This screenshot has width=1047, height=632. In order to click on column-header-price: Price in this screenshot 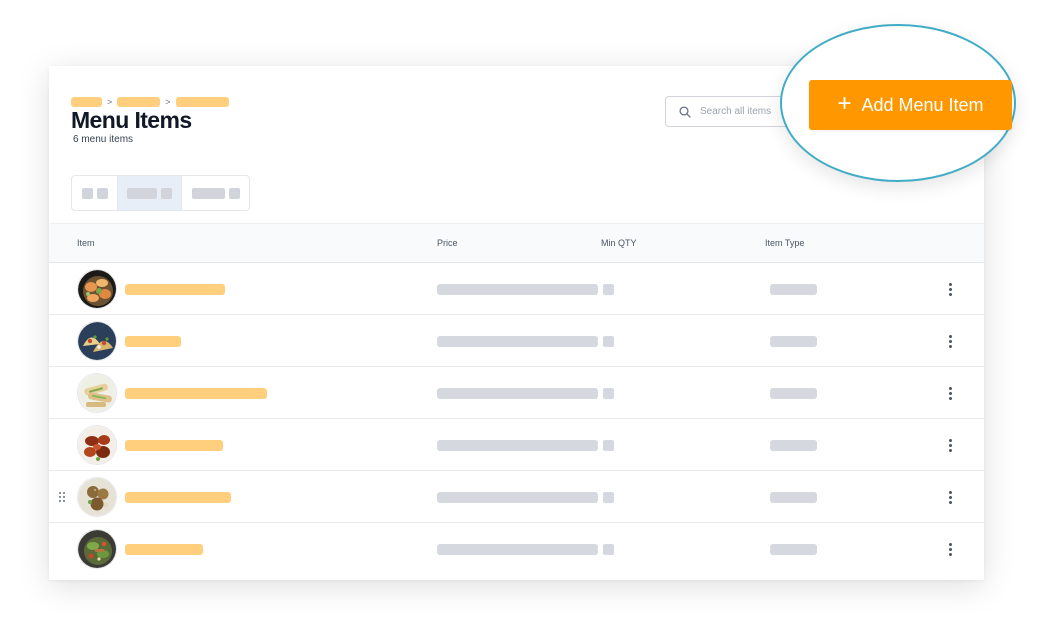, I will do `click(447, 243)`.